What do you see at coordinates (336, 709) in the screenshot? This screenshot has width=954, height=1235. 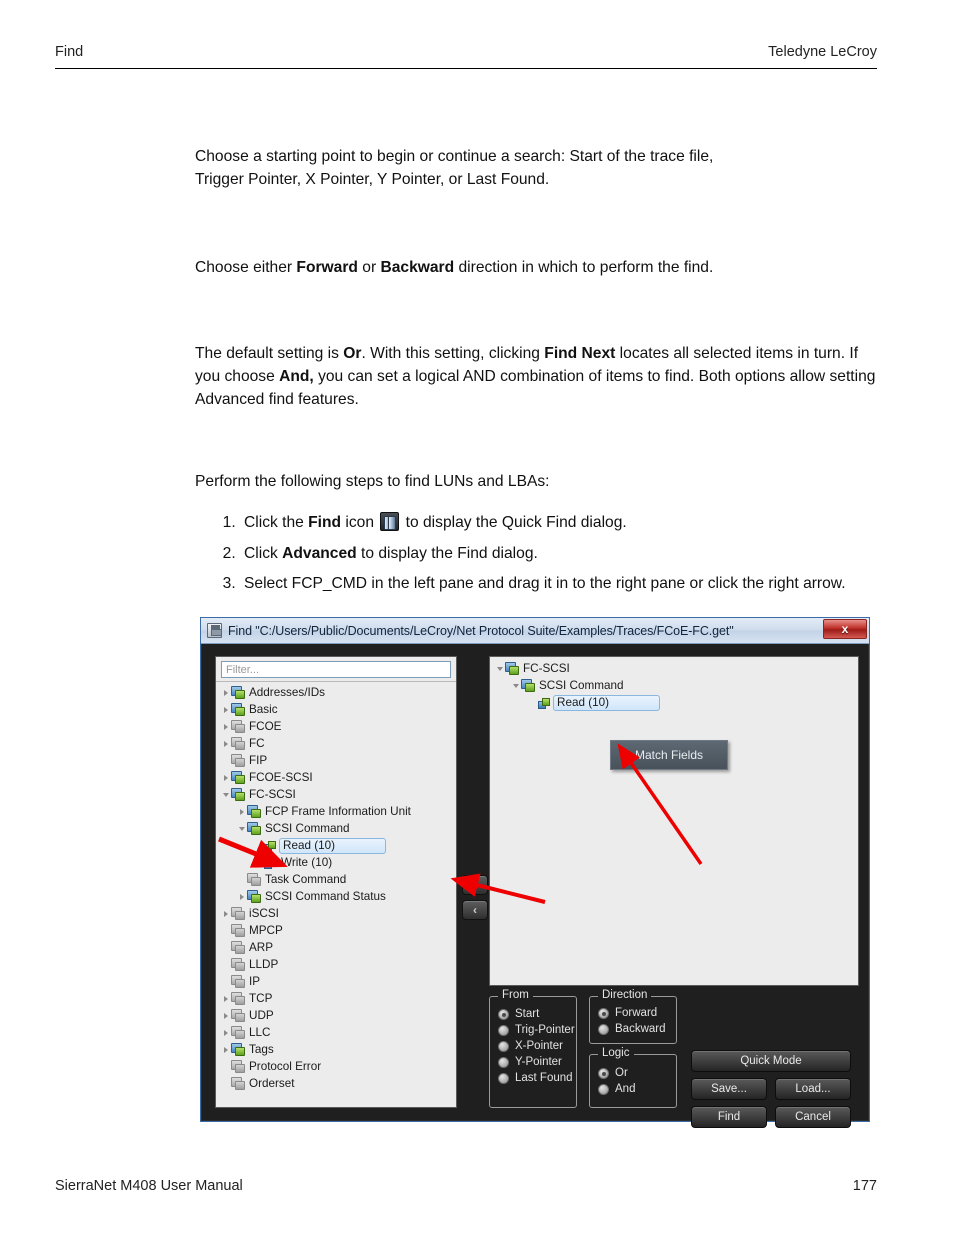 I see `protocol-tree-node: Basic` at bounding box center [336, 709].